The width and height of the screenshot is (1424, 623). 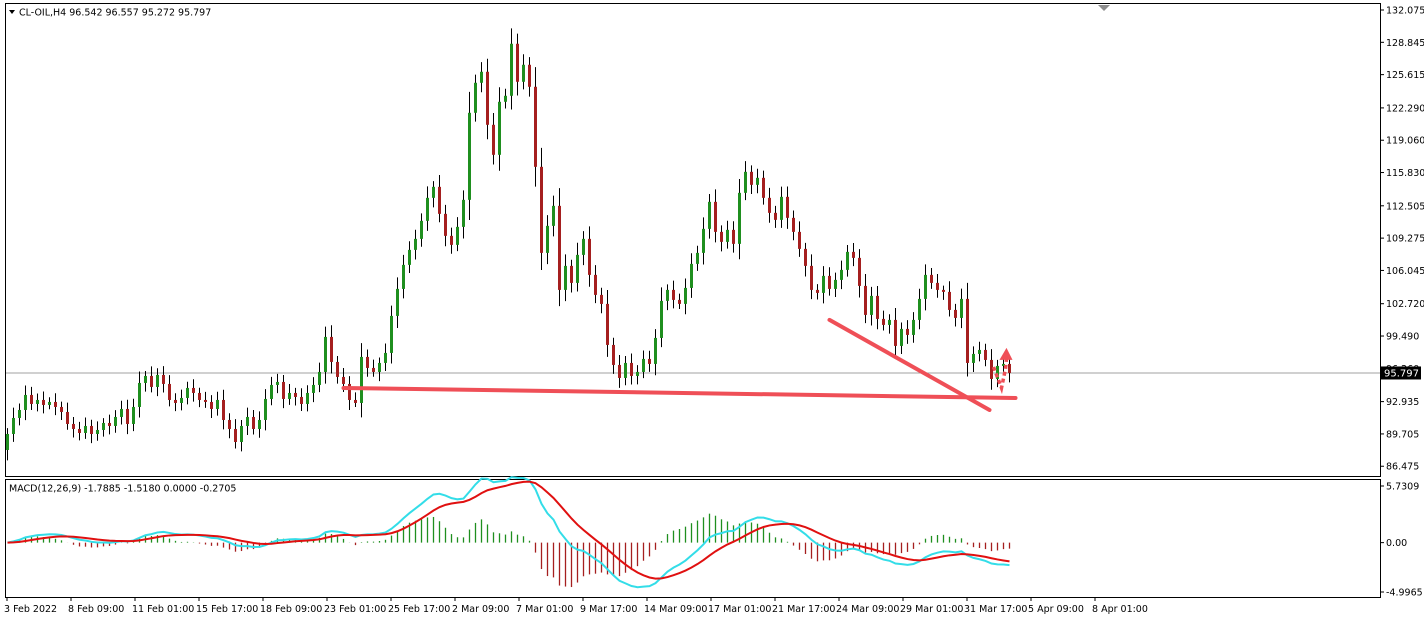 What do you see at coordinates (931, 609) in the screenshot?
I see `time-tick-label: 29 Mar 01:00` at bounding box center [931, 609].